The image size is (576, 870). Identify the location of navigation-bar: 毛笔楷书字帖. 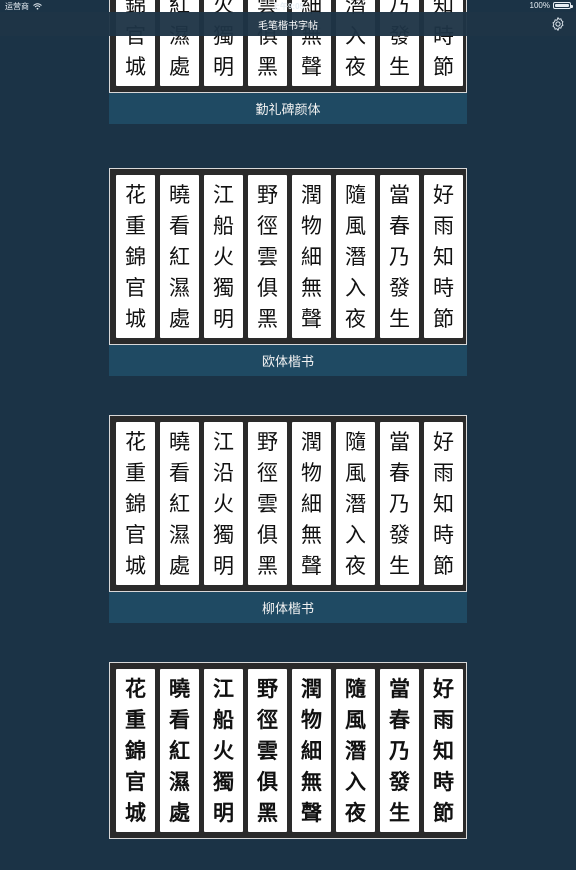
(288, 24).